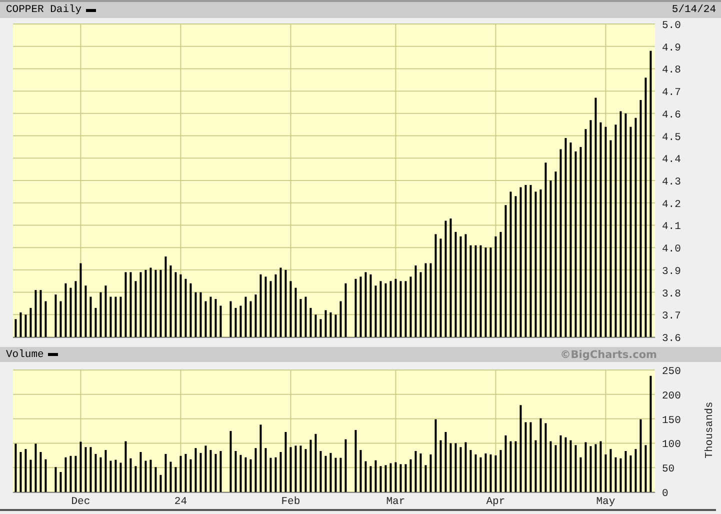 The height and width of the screenshot is (514, 721). What do you see at coordinates (671, 227) in the screenshot?
I see `axis-label: 4.1` at bounding box center [671, 227].